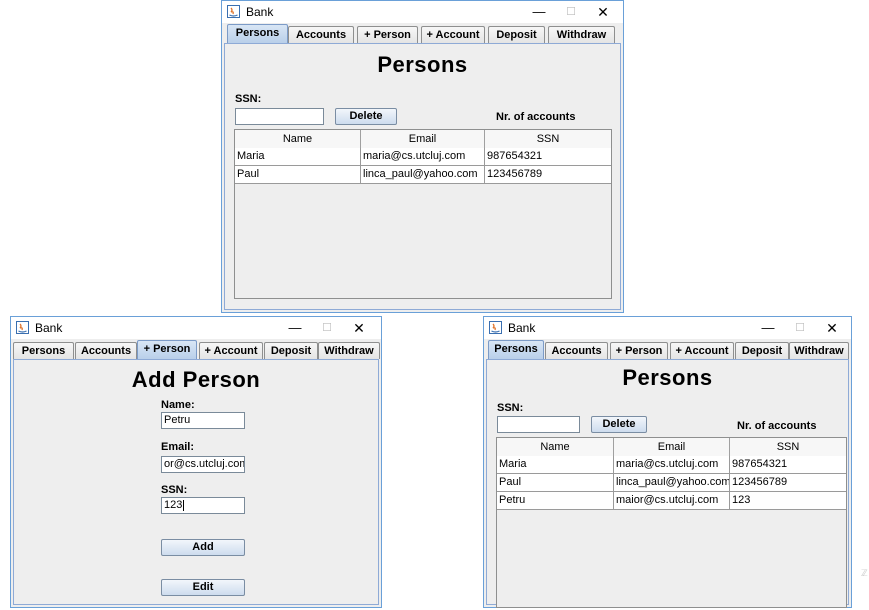 Image resolution: width=869 pixels, height=610 pixels. What do you see at coordinates (178, 405) in the screenshot?
I see `name-label: Name:` at bounding box center [178, 405].